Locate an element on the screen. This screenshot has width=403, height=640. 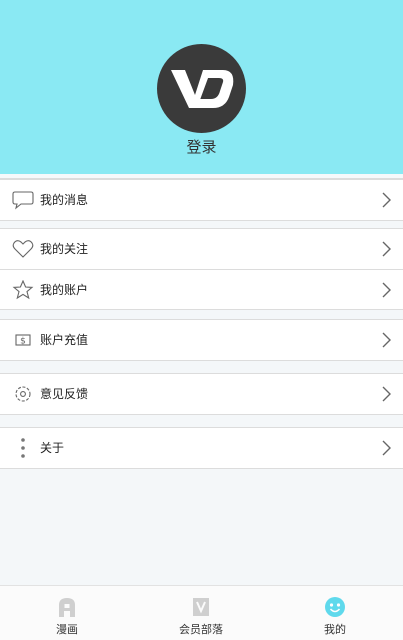
avatar is located at coordinates (201, 88).